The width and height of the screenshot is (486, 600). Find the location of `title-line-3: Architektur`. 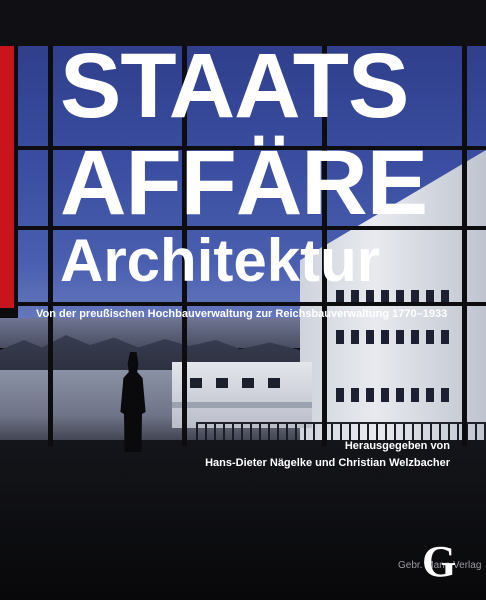

title-line-3: Architektur is located at coordinates (220, 260).